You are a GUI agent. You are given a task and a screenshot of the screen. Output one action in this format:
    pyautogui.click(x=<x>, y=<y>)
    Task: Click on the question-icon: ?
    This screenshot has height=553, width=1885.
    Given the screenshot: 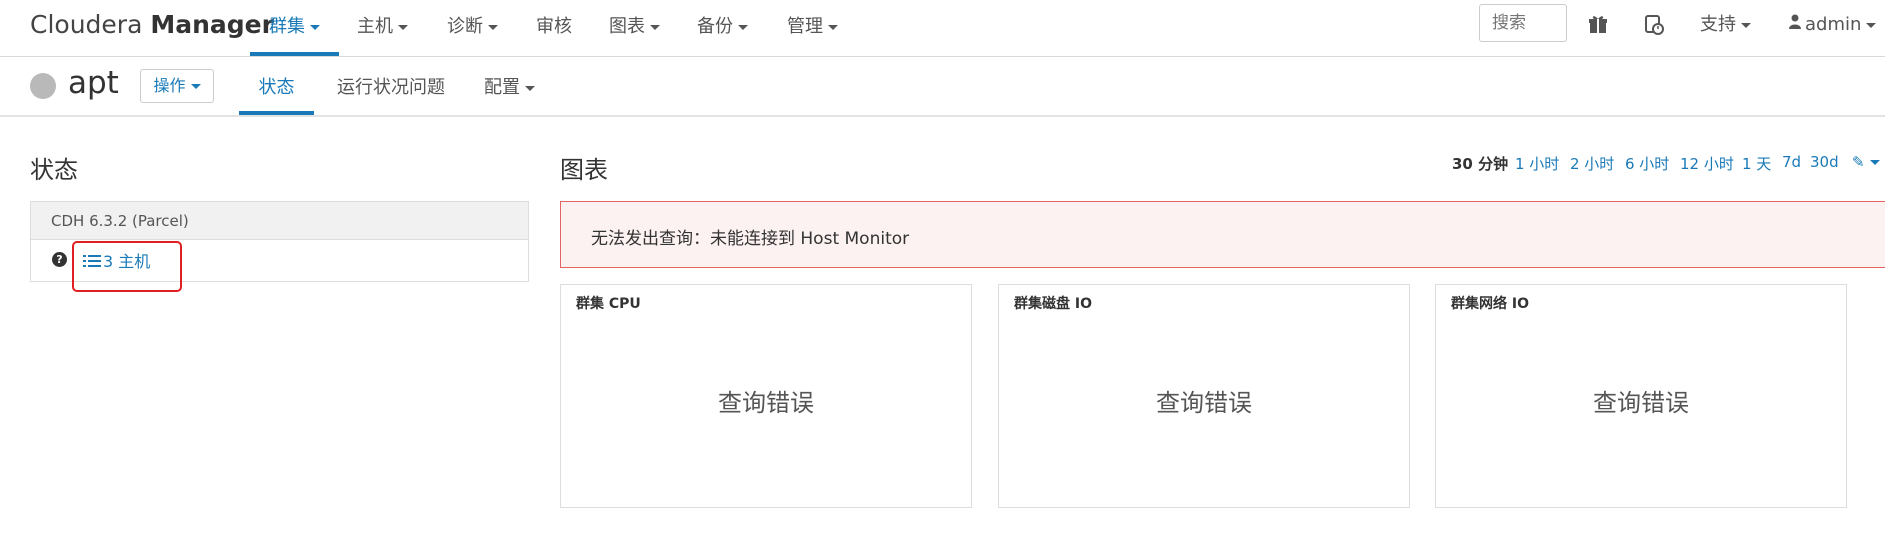 What is the action you would take?
    pyautogui.click(x=59, y=259)
    